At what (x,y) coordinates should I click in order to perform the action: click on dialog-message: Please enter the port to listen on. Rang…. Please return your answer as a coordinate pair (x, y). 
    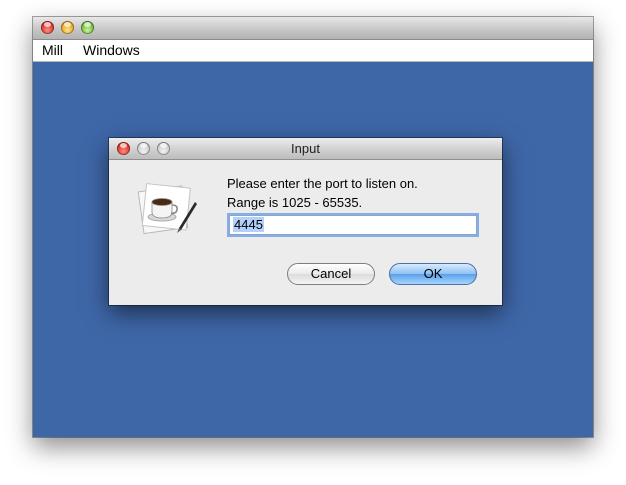
    Looking at the image, I should click on (322, 193).